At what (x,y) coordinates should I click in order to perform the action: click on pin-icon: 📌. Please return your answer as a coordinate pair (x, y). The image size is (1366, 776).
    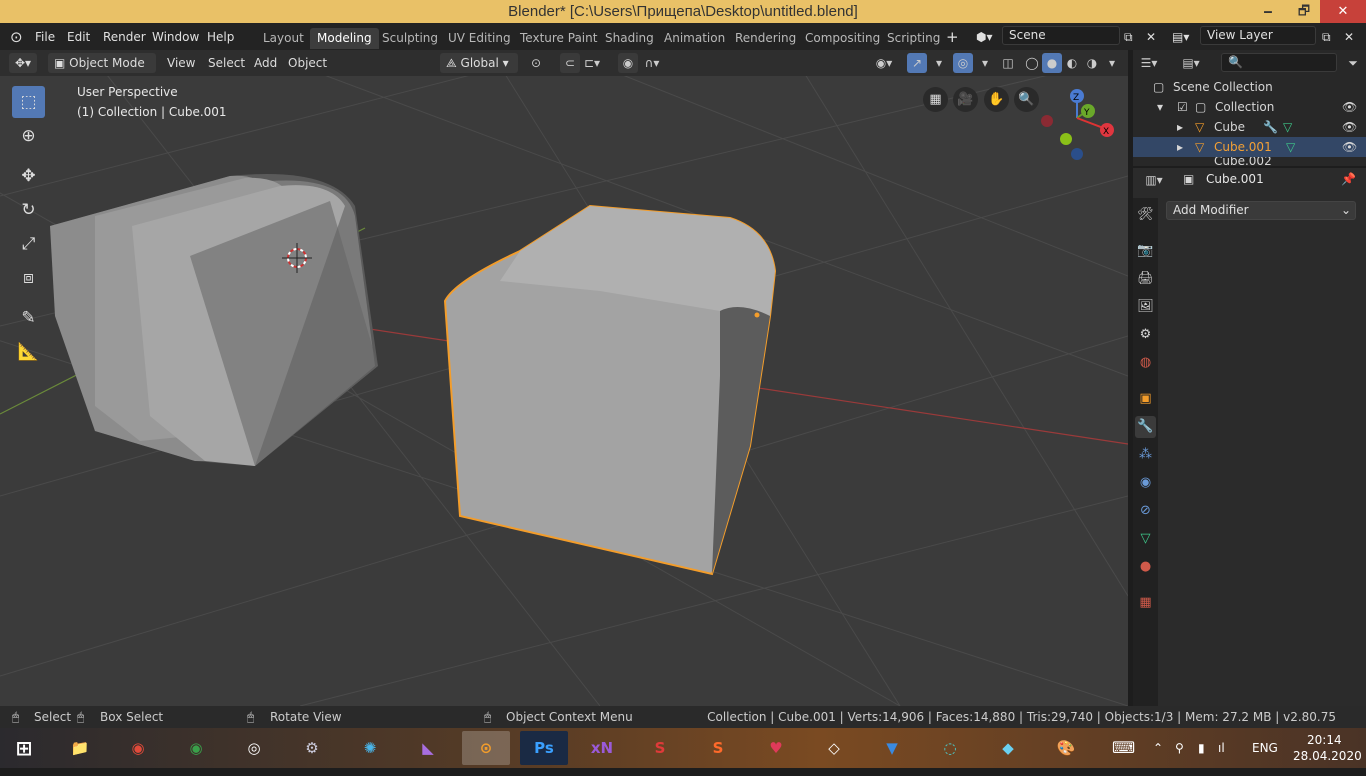
    Looking at the image, I should click on (1348, 179).